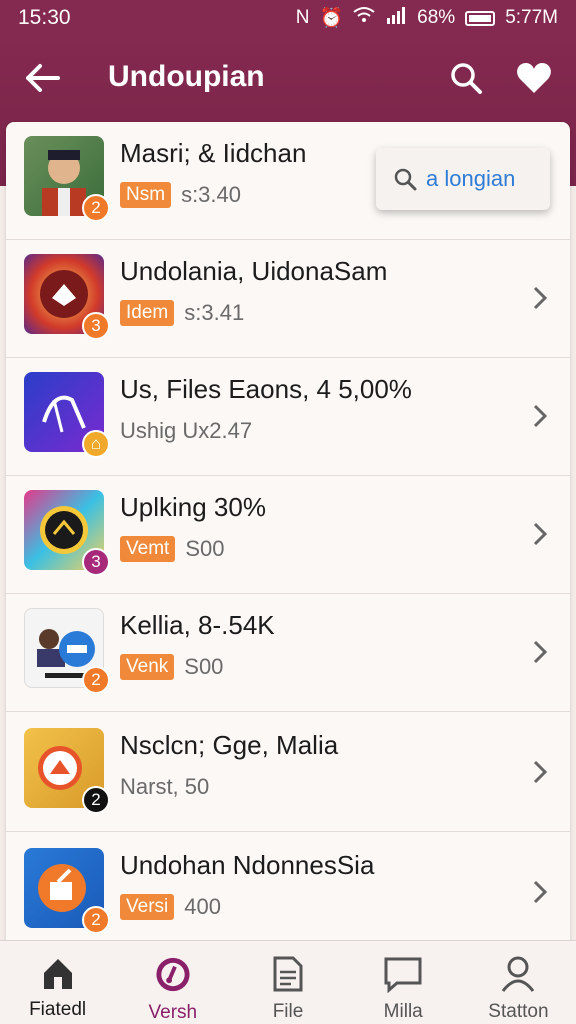 Image resolution: width=576 pixels, height=1024 pixels. Describe the element at coordinates (147, 667) in the screenshot. I see `item-tag: Venk` at that location.